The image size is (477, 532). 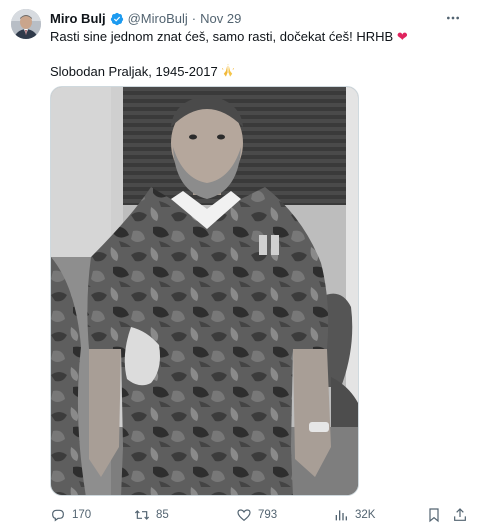 I want to click on author-handle: @MiroBulj, so click(x=158, y=18).